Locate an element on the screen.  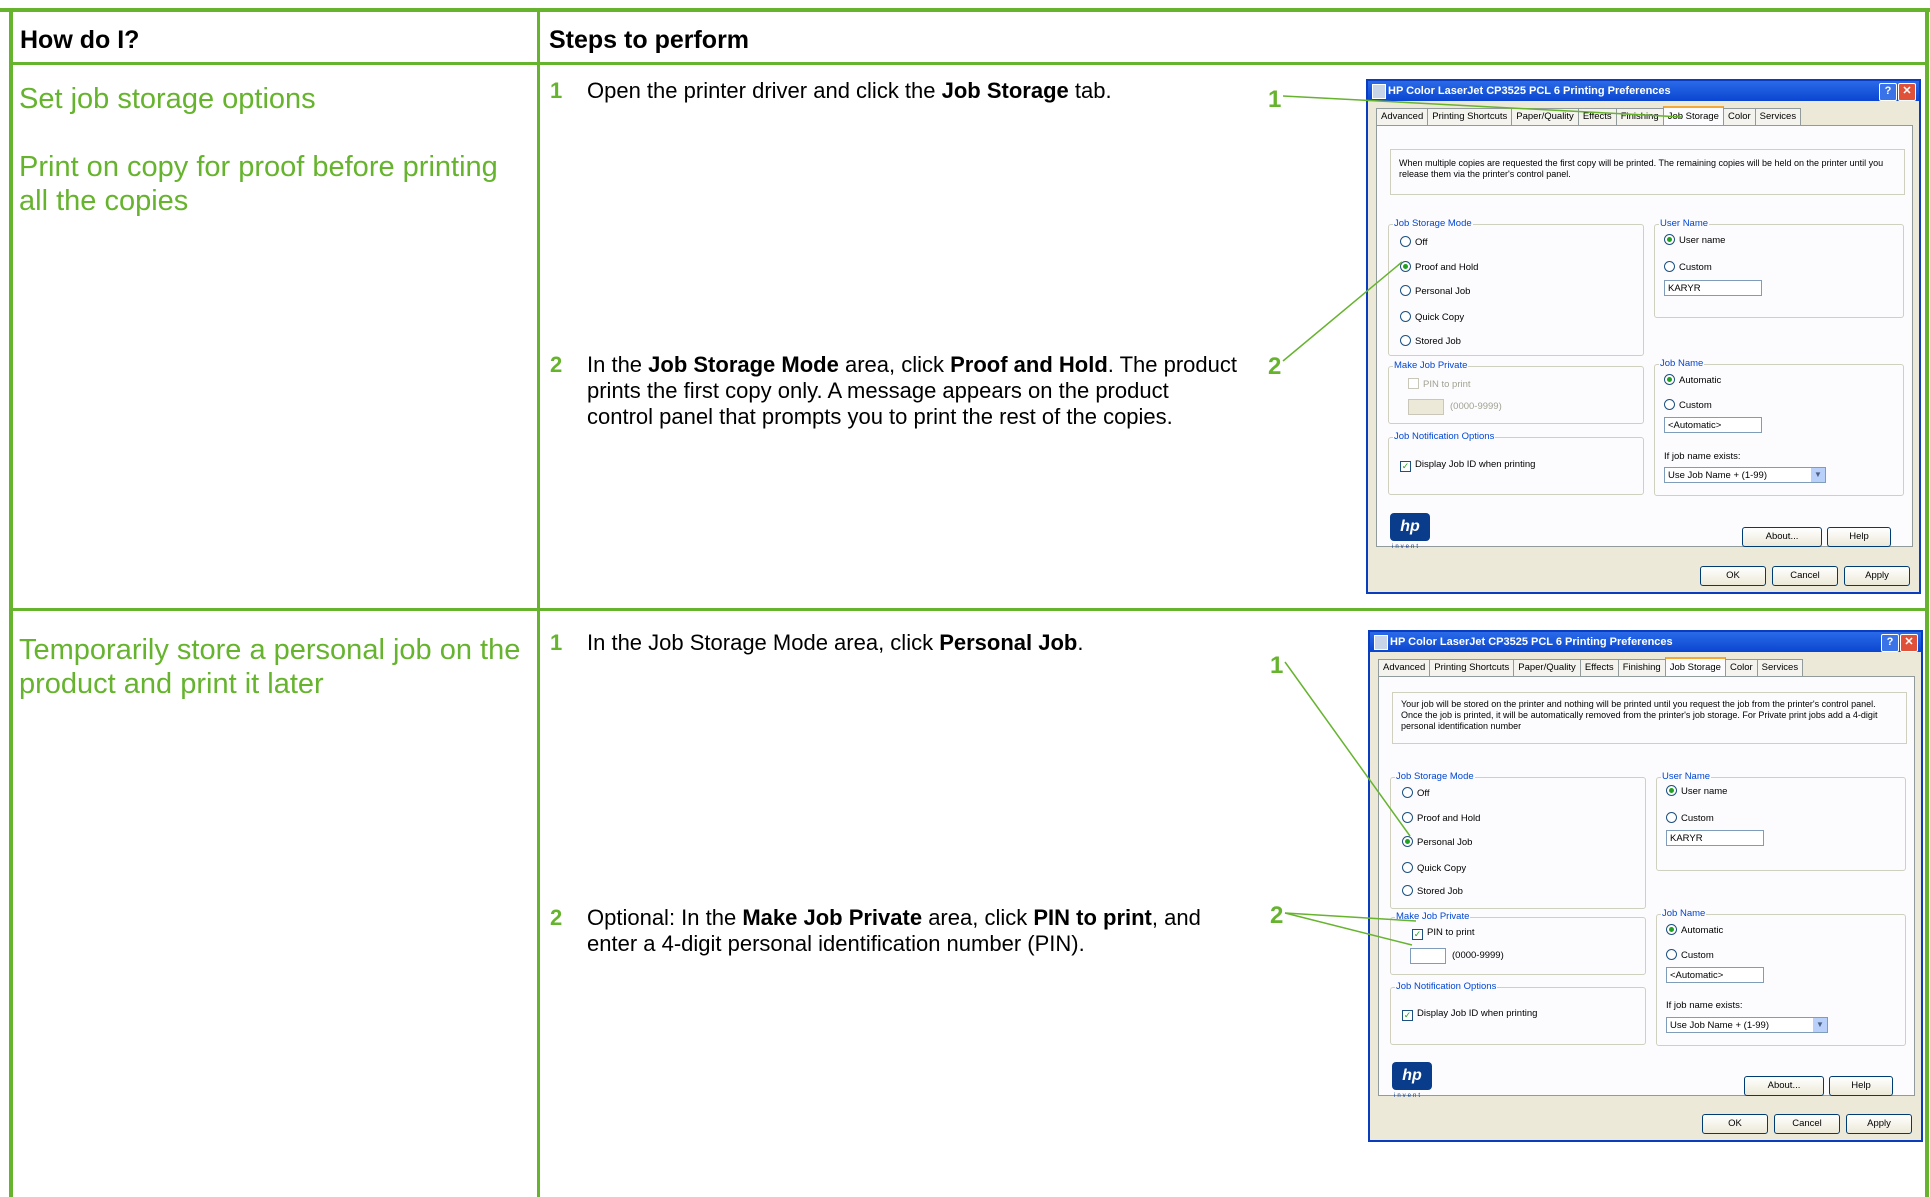
hp-logo: hp is located at coordinates (1412, 1076).